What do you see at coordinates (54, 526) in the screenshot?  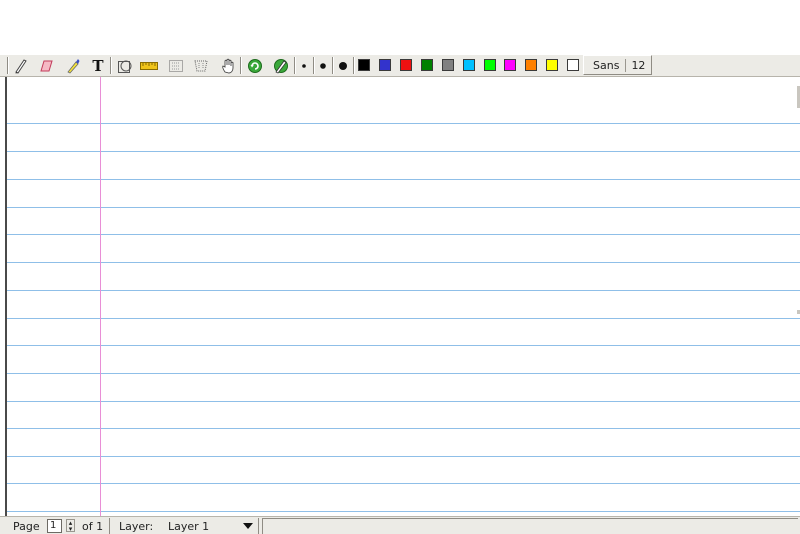 I see `page-number-input: 1` at bounding box center [54, 526].